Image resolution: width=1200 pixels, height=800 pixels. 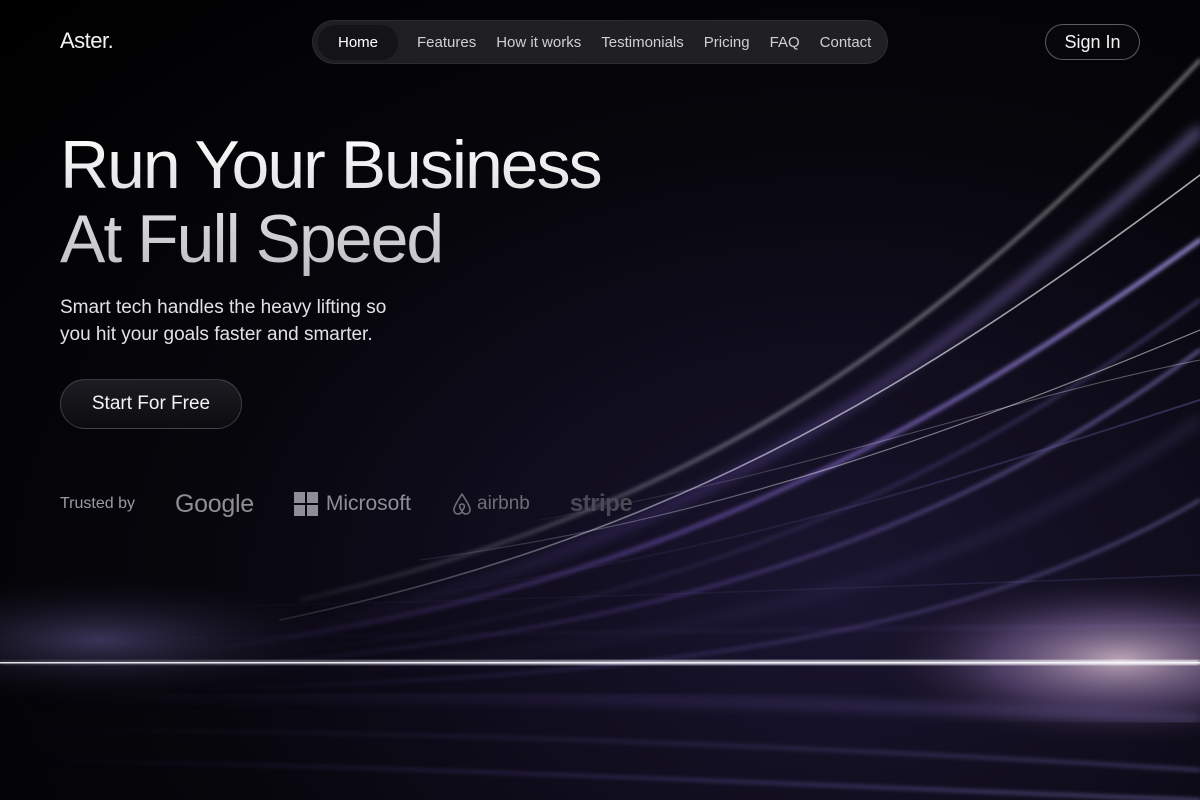 What do you see at coordinates (330, 165) in the screenshot?
I see `hero-title-line-1: Run Your Business` at bounding box center [330, 165].